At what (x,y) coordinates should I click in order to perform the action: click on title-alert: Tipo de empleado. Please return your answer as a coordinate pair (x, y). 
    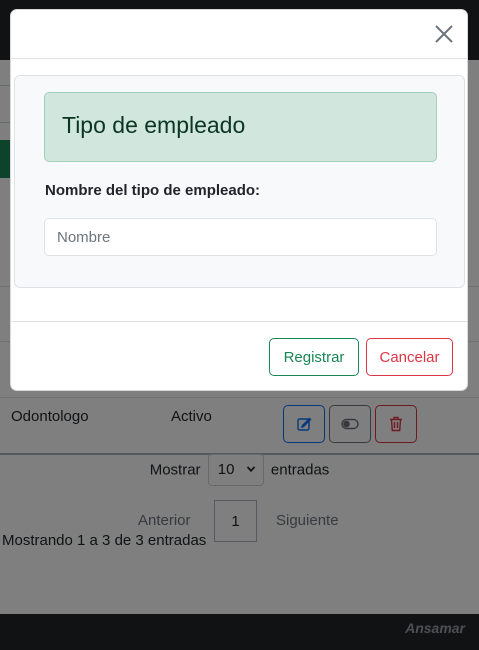
    Looking at the image, I should click on (240, 127).